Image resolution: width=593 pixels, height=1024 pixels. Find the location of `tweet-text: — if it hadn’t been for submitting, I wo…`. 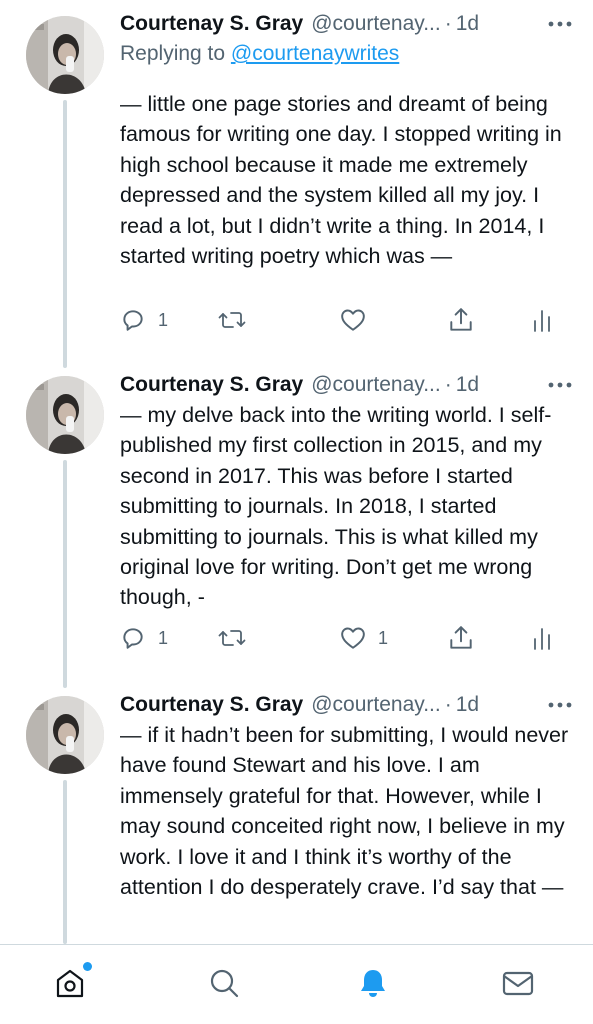

tweet-text: — if it hadn’t been for submitting, I wo… is located at coordinates (344, 811).